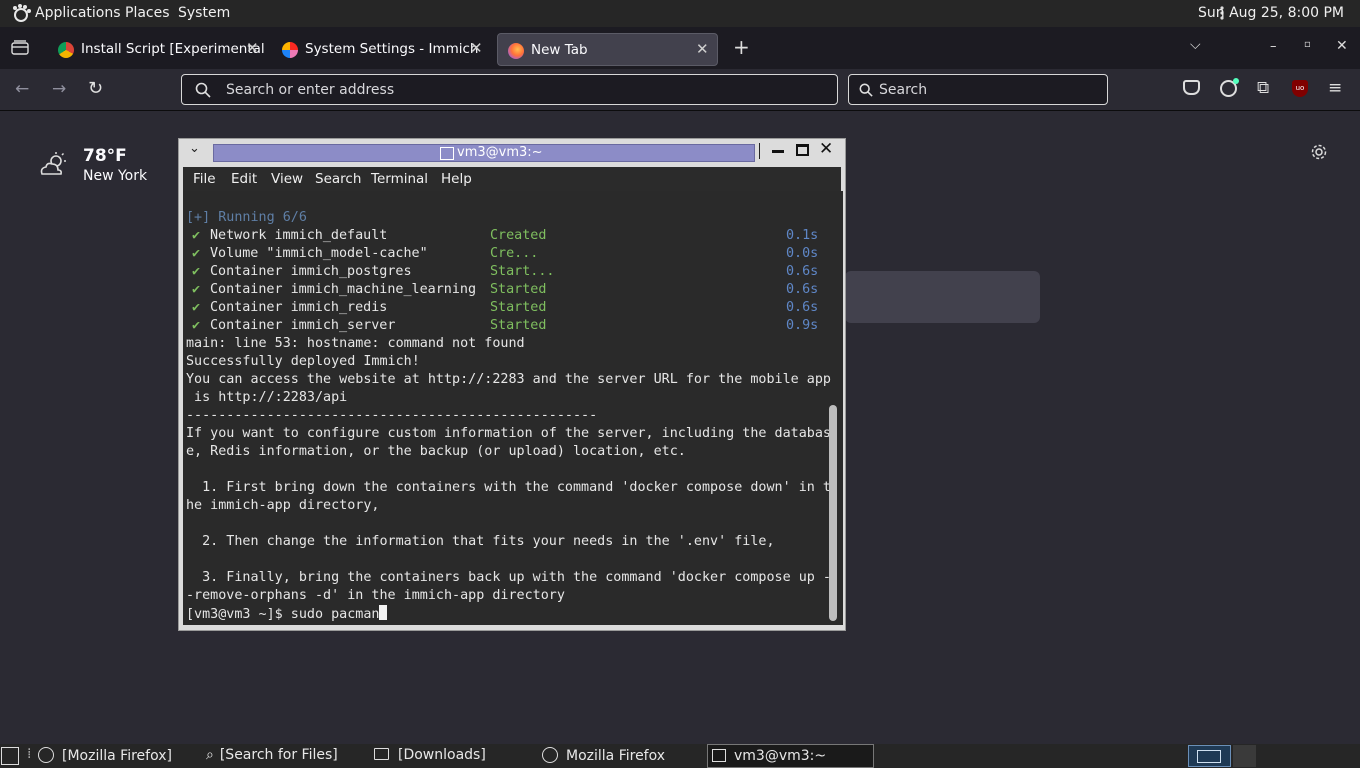  What do you see at coordinates (1191, 87) in the screenshot?
I see `pocket-icon` at bounding box center [1191, 87].